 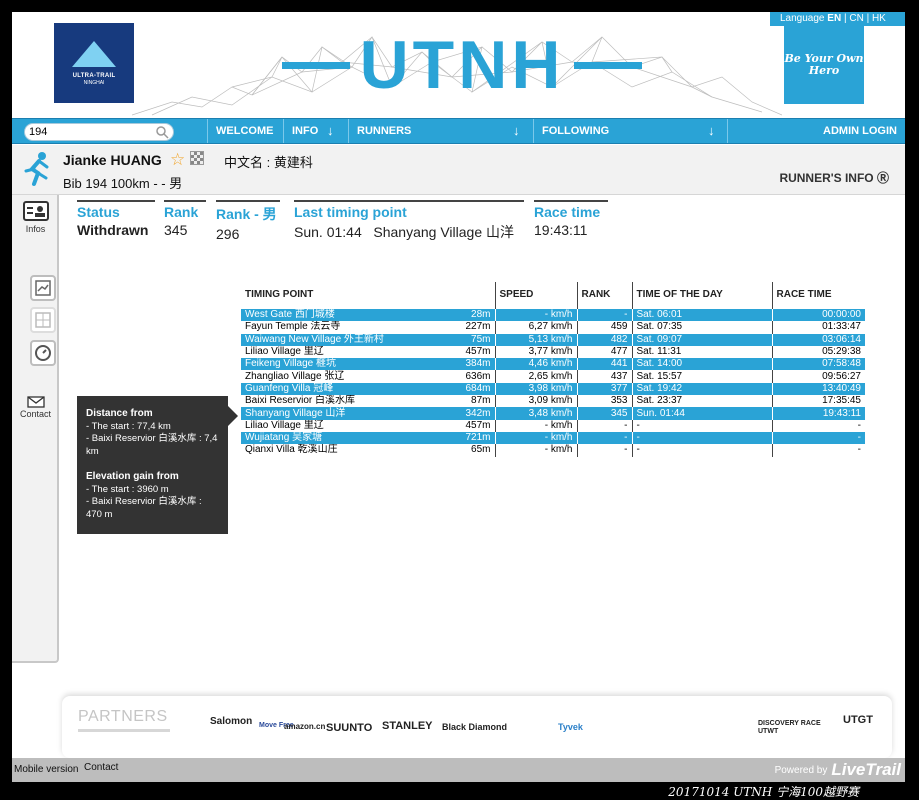 I want to click on timing-point-name: Wujiatang 吴家塘, so click(x=284, y=438).